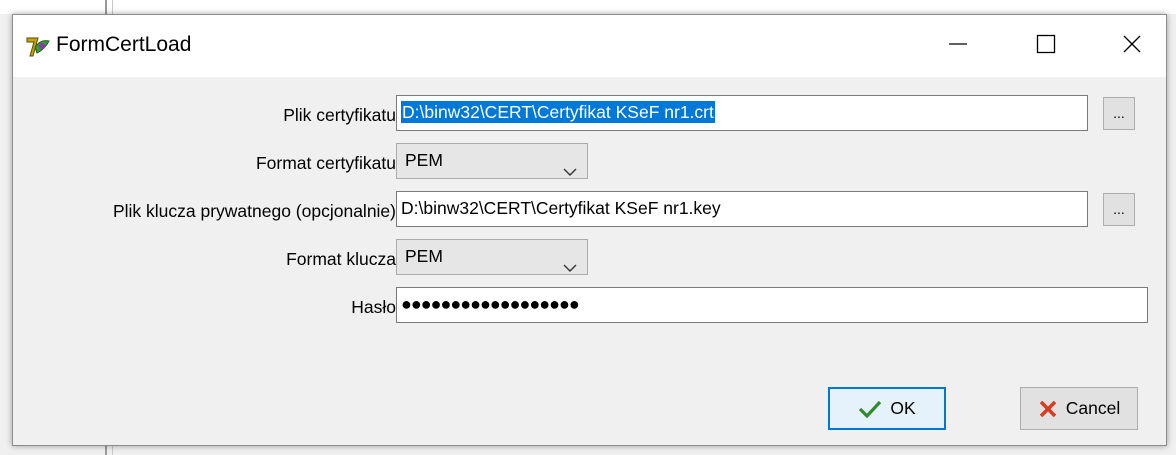  What do you see at coordinates (424, 160) in the screenshot?
I see `cert-format-value: PEM` at bounding box center [424, 160].